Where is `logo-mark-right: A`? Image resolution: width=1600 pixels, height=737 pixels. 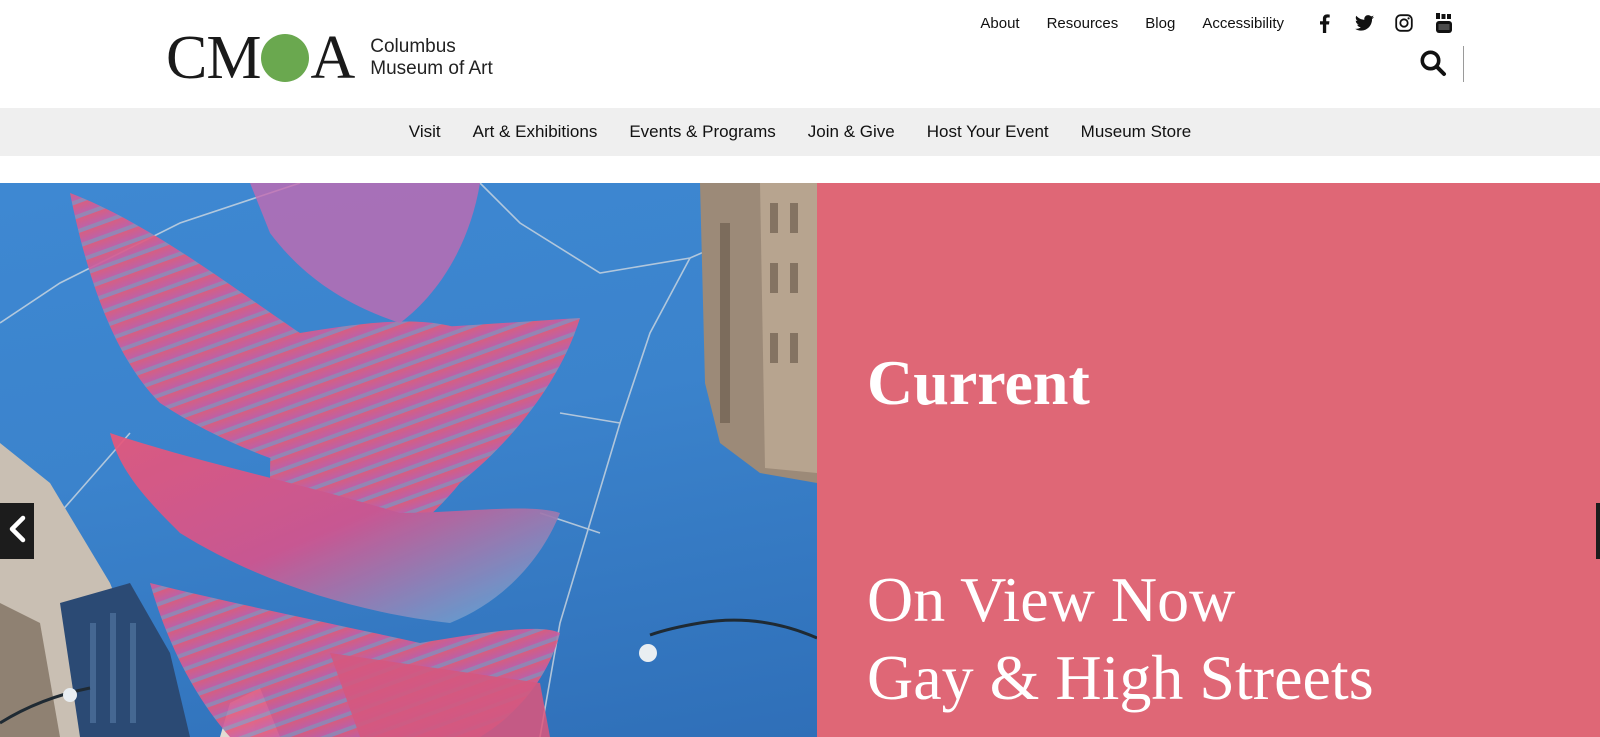 logo-mark-right: A is located at coordinates (332, 58).